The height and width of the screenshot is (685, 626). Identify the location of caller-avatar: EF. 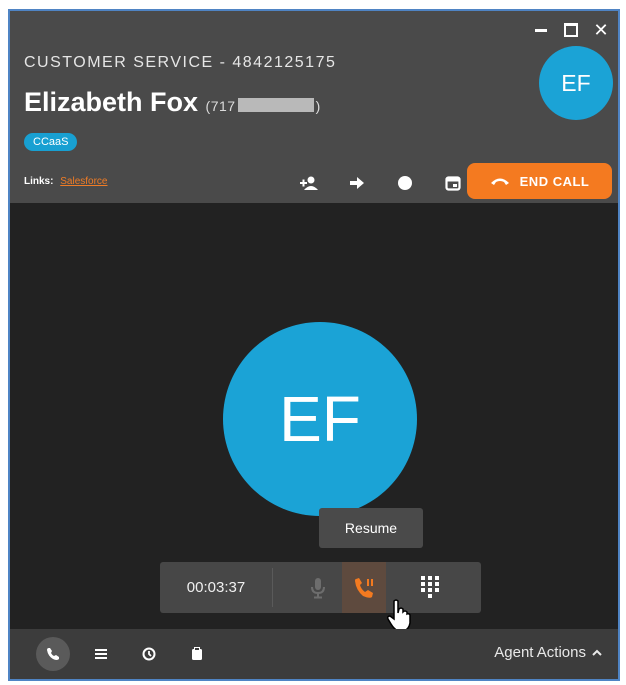
(576, 83).